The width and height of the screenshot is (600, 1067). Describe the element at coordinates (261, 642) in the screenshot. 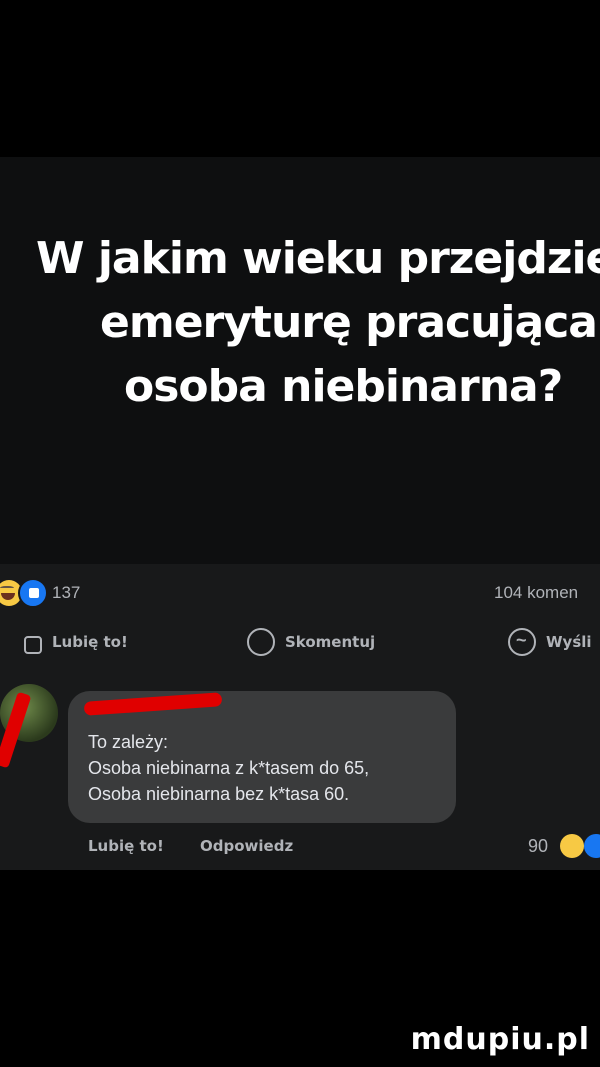

I see `comment-bubble-icon` at that location.